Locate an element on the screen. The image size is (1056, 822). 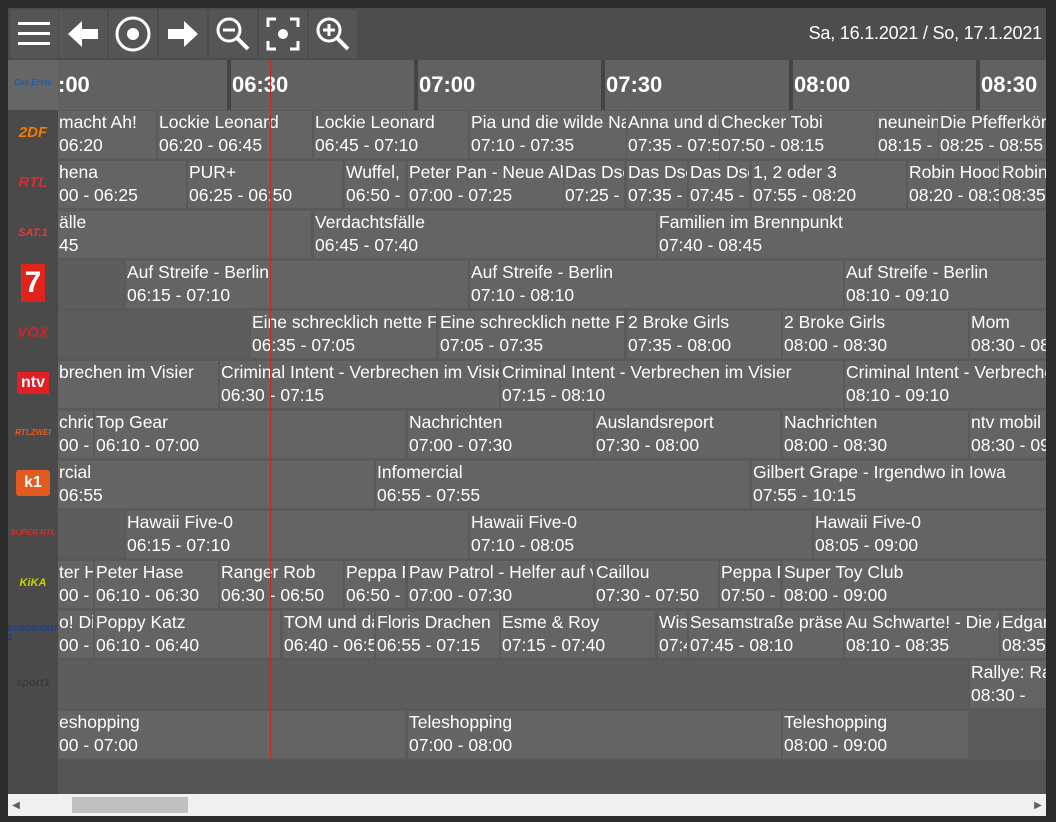
program-block: Hawaii Five-0 07:10 - 08:05 is located at coordinates (641, 534).